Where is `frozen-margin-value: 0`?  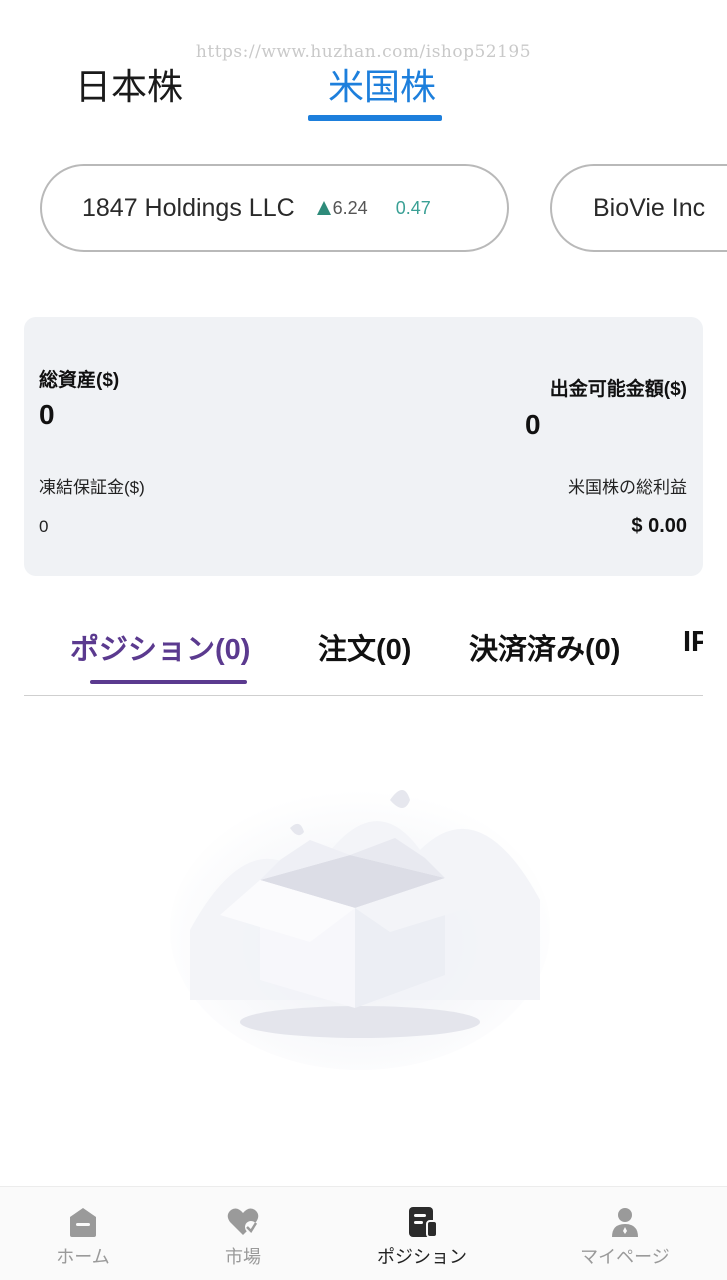
frozen-margin-value: 0 is located at coordinates (44, 526).